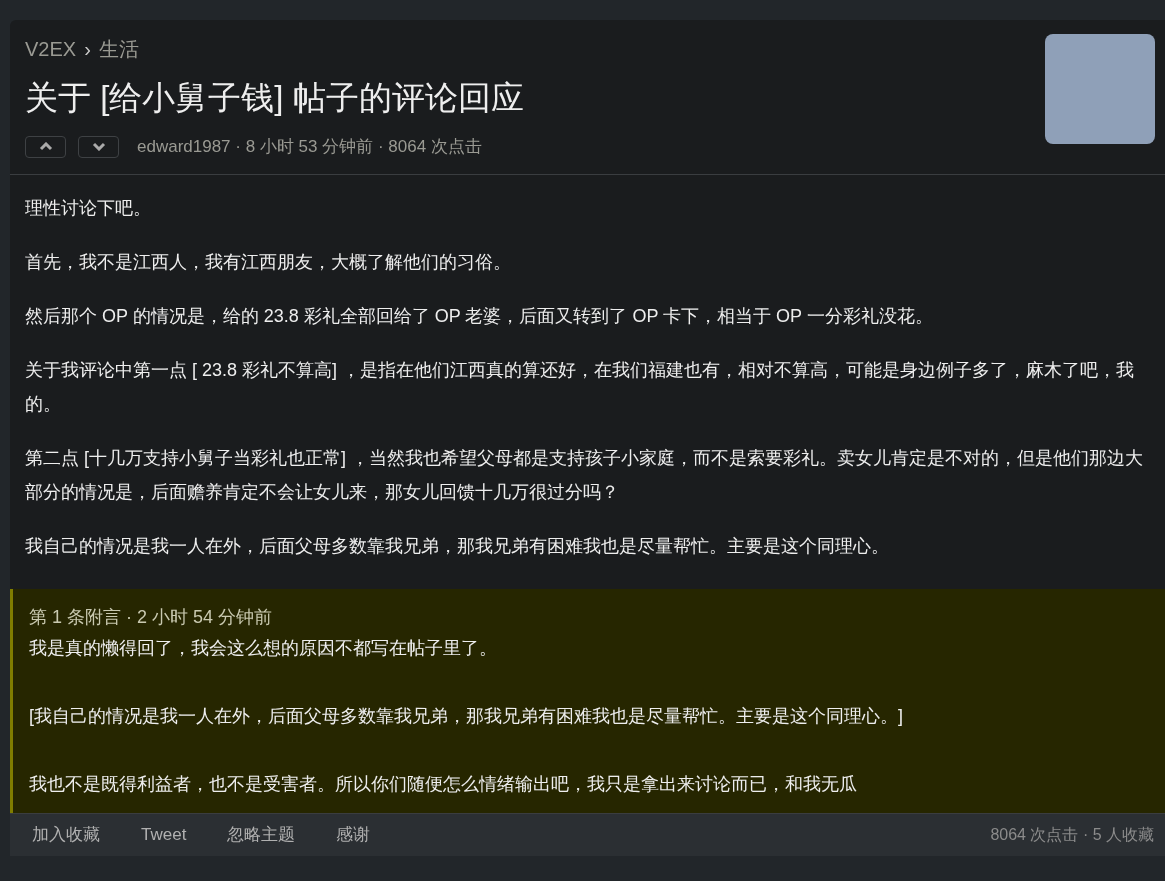 This screenshot has width=1165, height=881. Describe the element at coordinates (261, 834) in the screenshot. I see `footer-action-link: 忽略主题` at that location.